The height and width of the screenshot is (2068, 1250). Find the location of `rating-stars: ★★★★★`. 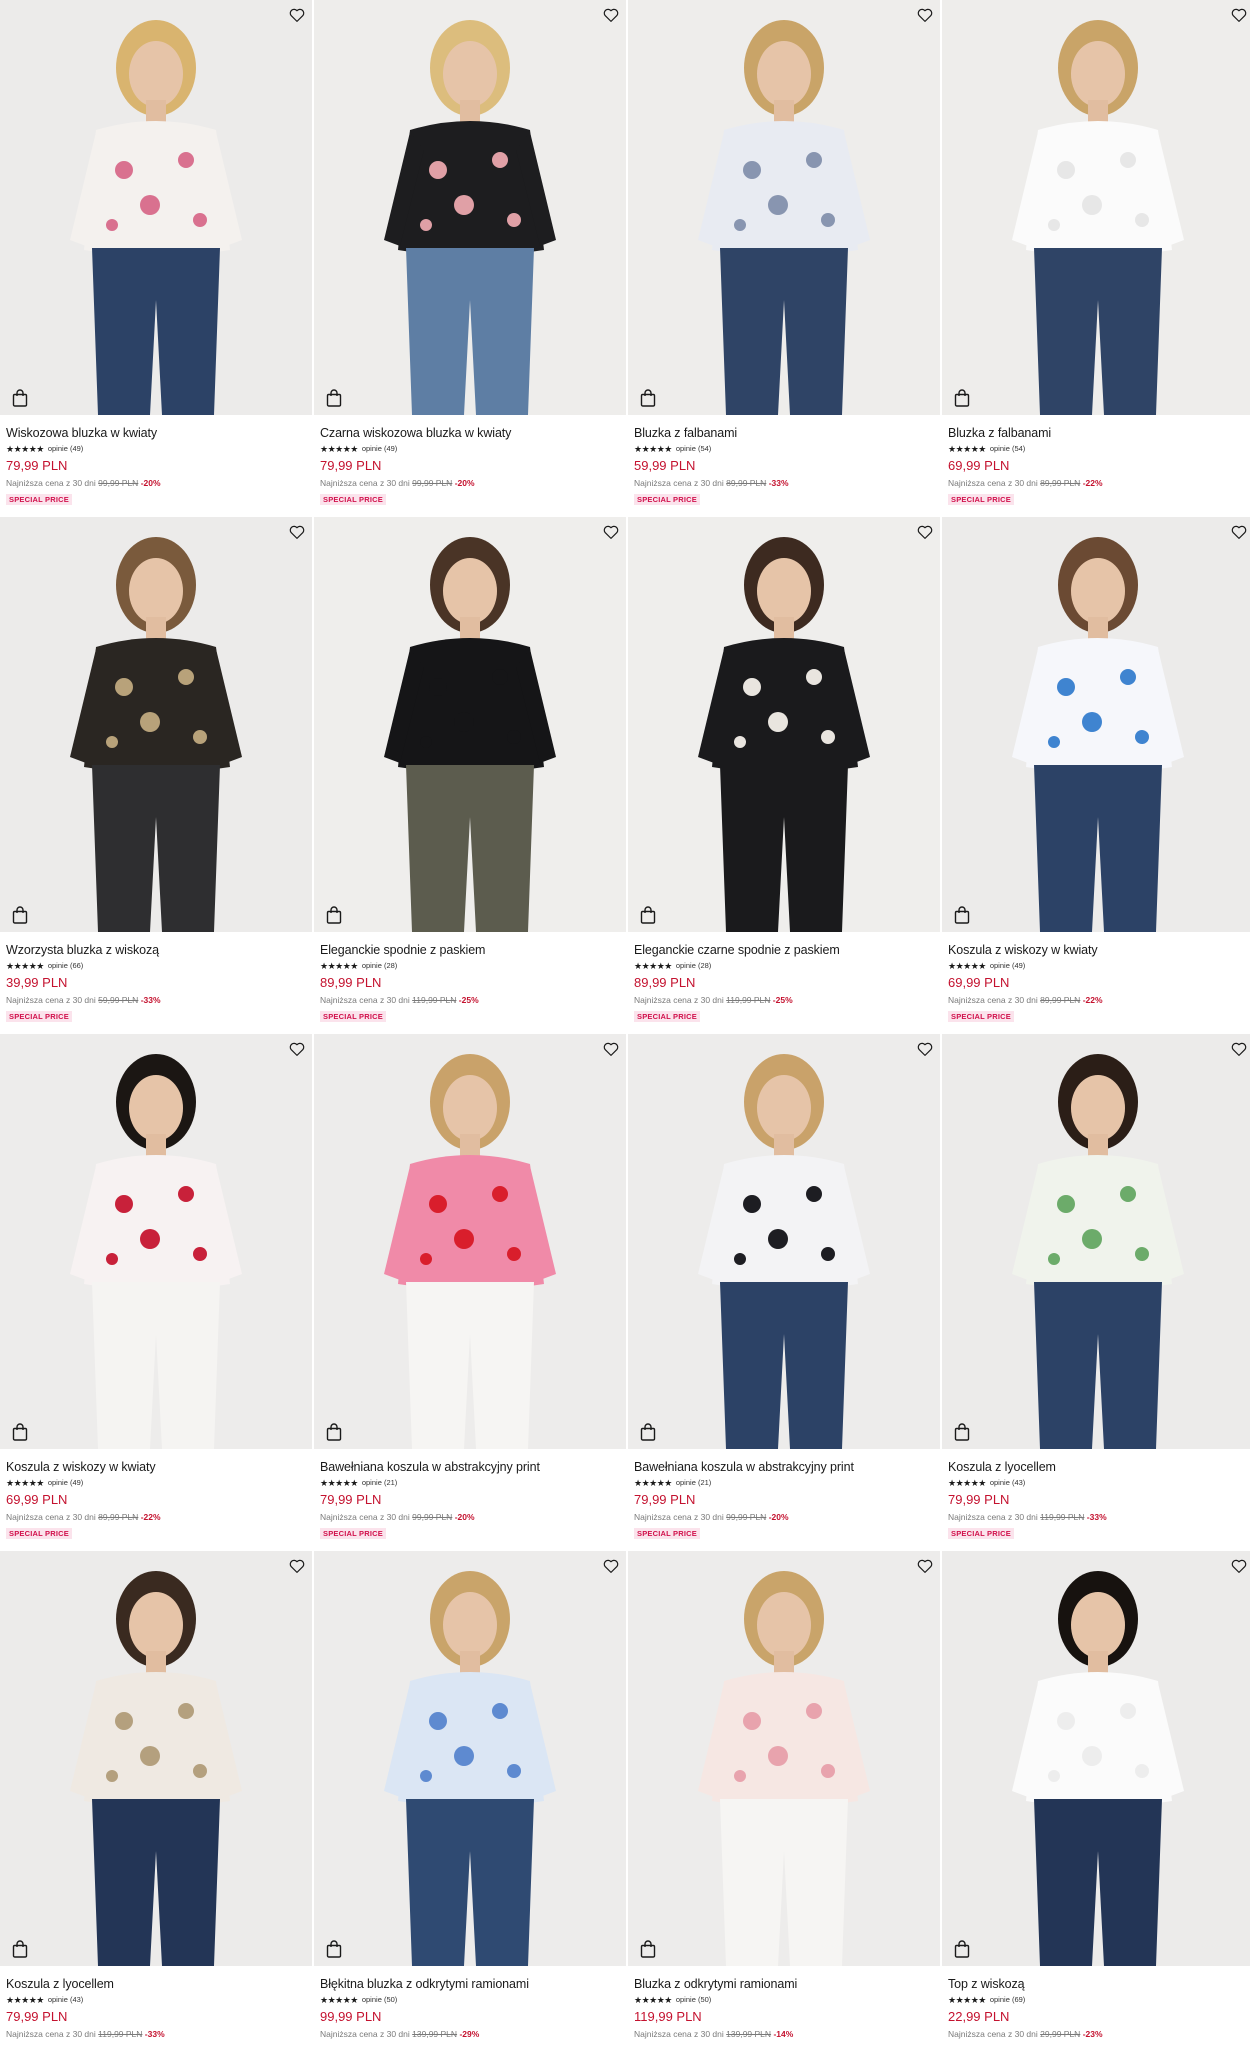

rating-stars: ★★★★★ is located at coordinates (967, 2000).